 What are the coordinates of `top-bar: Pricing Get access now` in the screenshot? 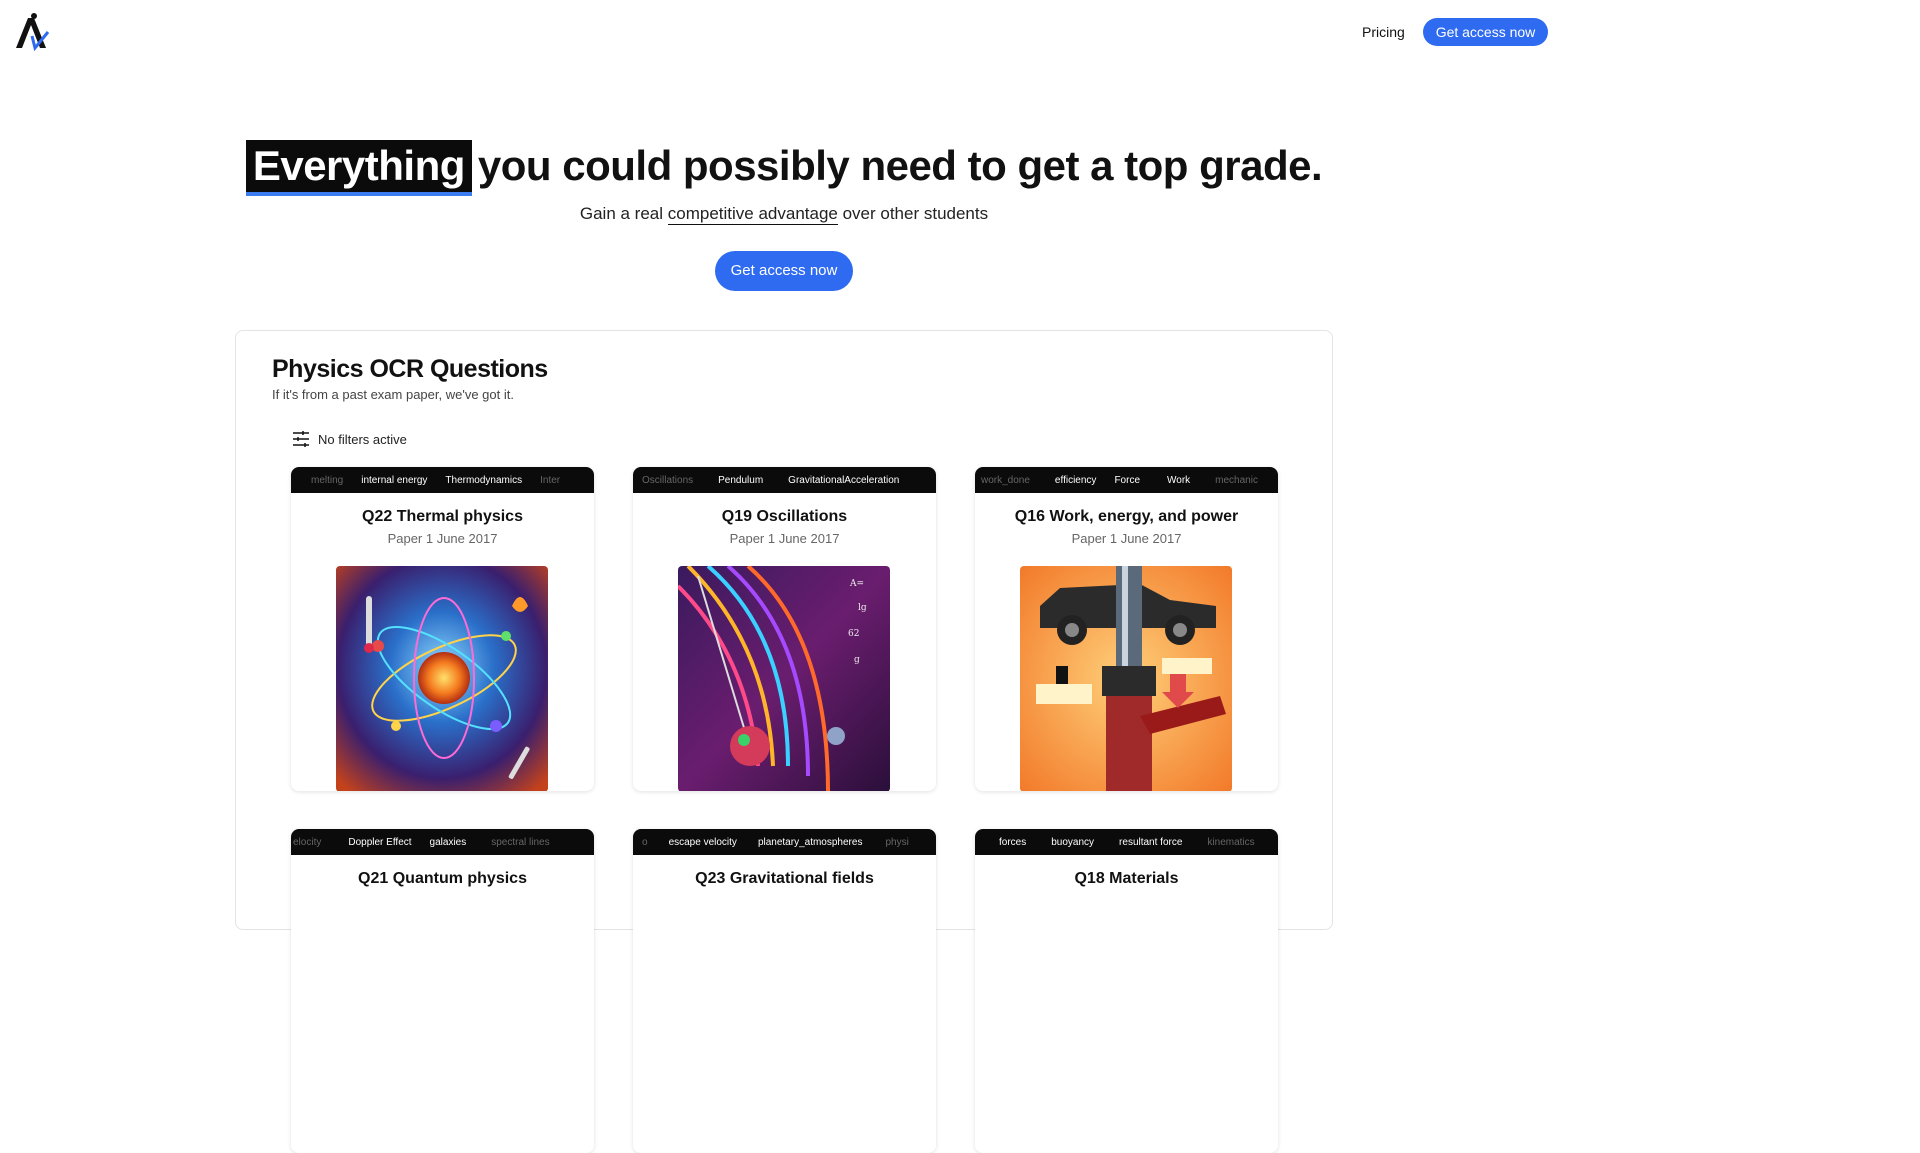 It's located at (784, 32).